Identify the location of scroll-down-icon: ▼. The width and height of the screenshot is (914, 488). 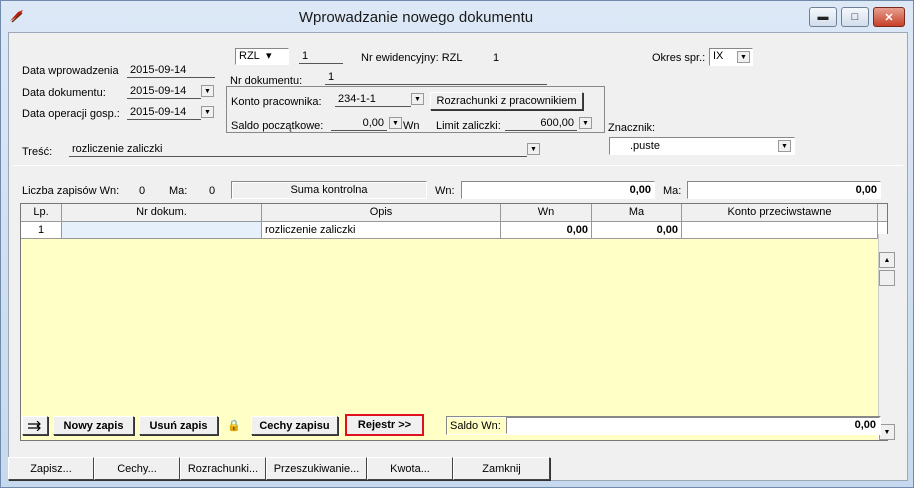
(887, 432).